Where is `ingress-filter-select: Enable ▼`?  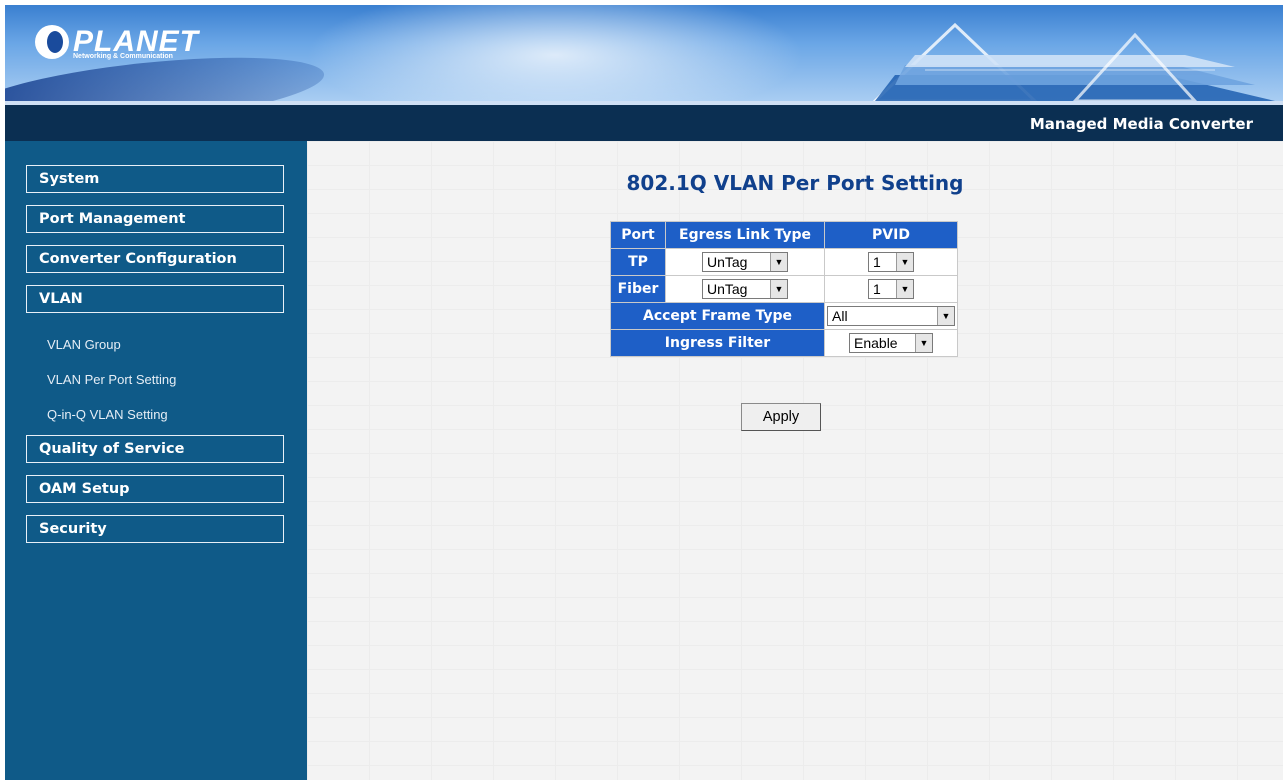
ingress-filter-select: Enable ▼ is located at coordinates (891, 343).